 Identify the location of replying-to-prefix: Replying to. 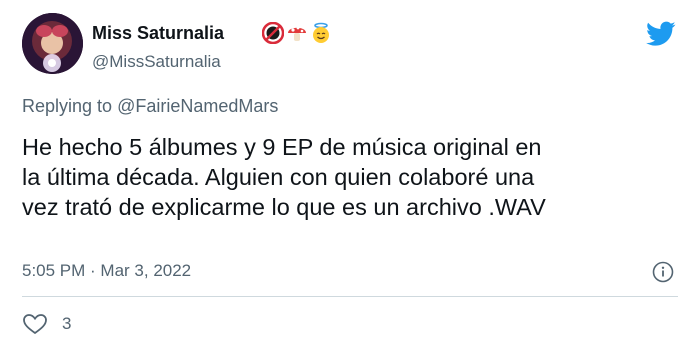
(70, 106).